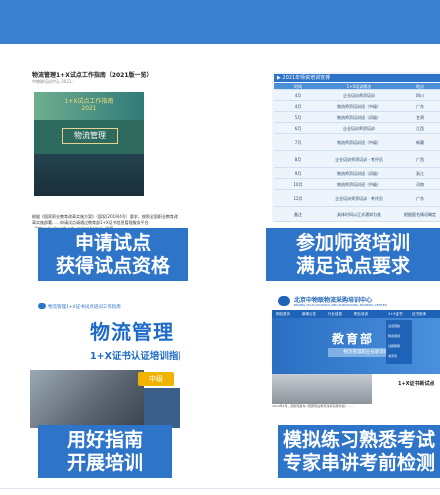 The width and height of the screenshot is (440, 495). Describe the element at coordinates (309, 314) in the screenshot. I see `nav-item: 新闻公告` at that location.